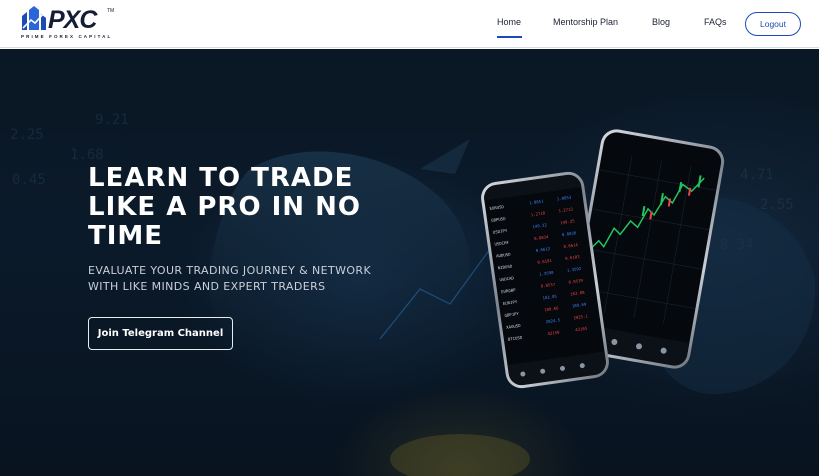 The height and width of the screenshot is (476, 819). What do you see at coordinates (542, 237) in the screenshot?
I see `svg-text: 0.8834` at bounding box center [542, 237].